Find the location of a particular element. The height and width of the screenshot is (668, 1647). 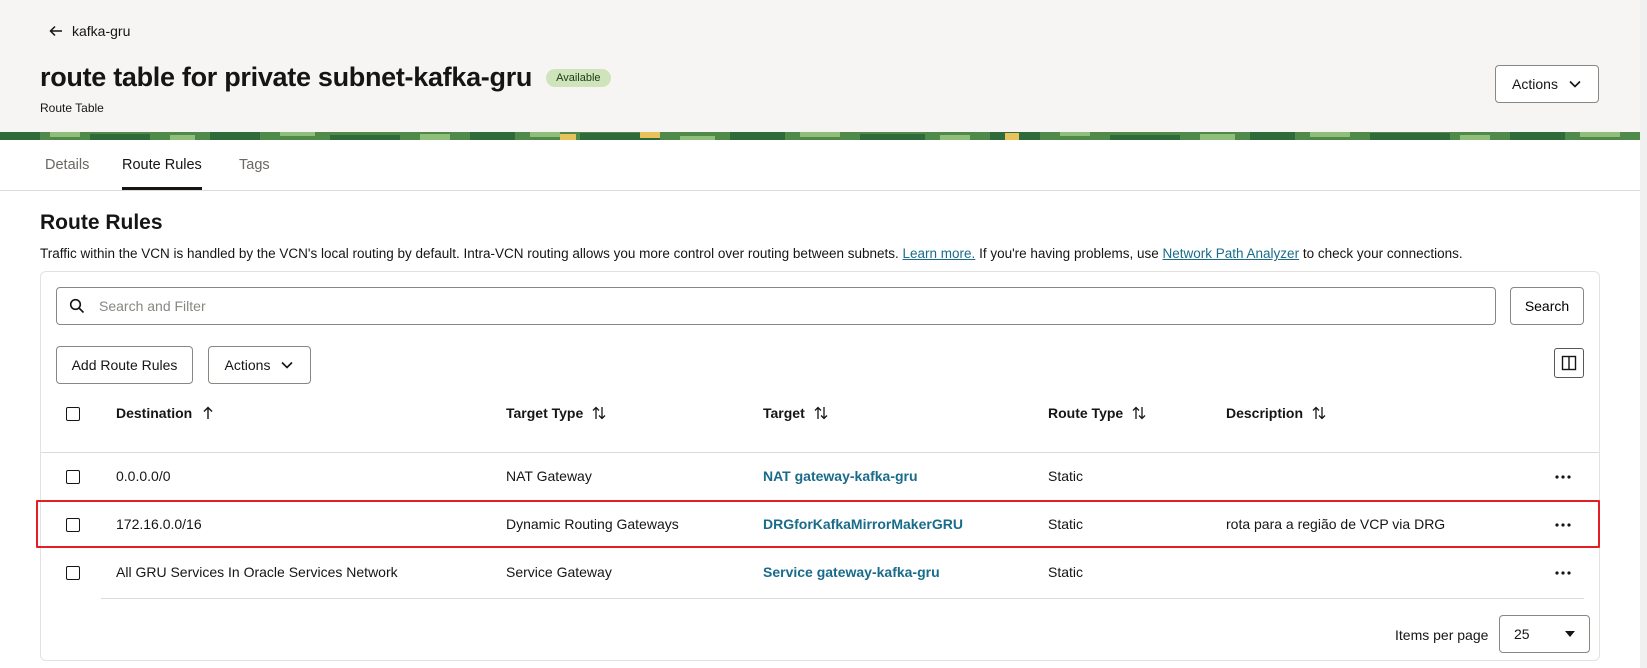

search-button: Search is located at coordinates (1547, 306).